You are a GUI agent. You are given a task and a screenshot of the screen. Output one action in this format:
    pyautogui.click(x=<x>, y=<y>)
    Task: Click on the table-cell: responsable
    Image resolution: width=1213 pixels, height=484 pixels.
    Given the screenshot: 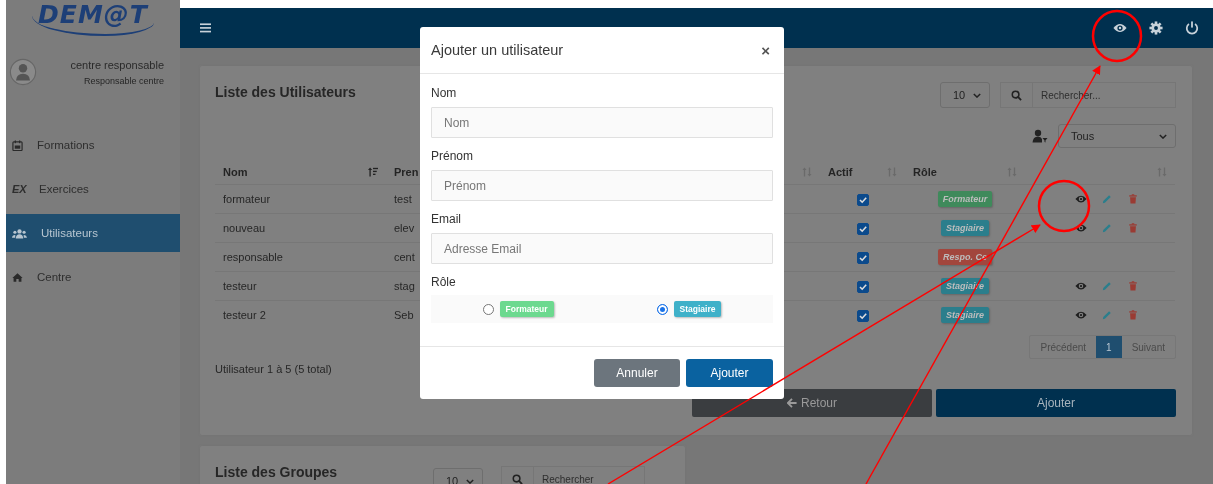 What is the action you would take?
    pyautogui.click(x=253, y=257)
    